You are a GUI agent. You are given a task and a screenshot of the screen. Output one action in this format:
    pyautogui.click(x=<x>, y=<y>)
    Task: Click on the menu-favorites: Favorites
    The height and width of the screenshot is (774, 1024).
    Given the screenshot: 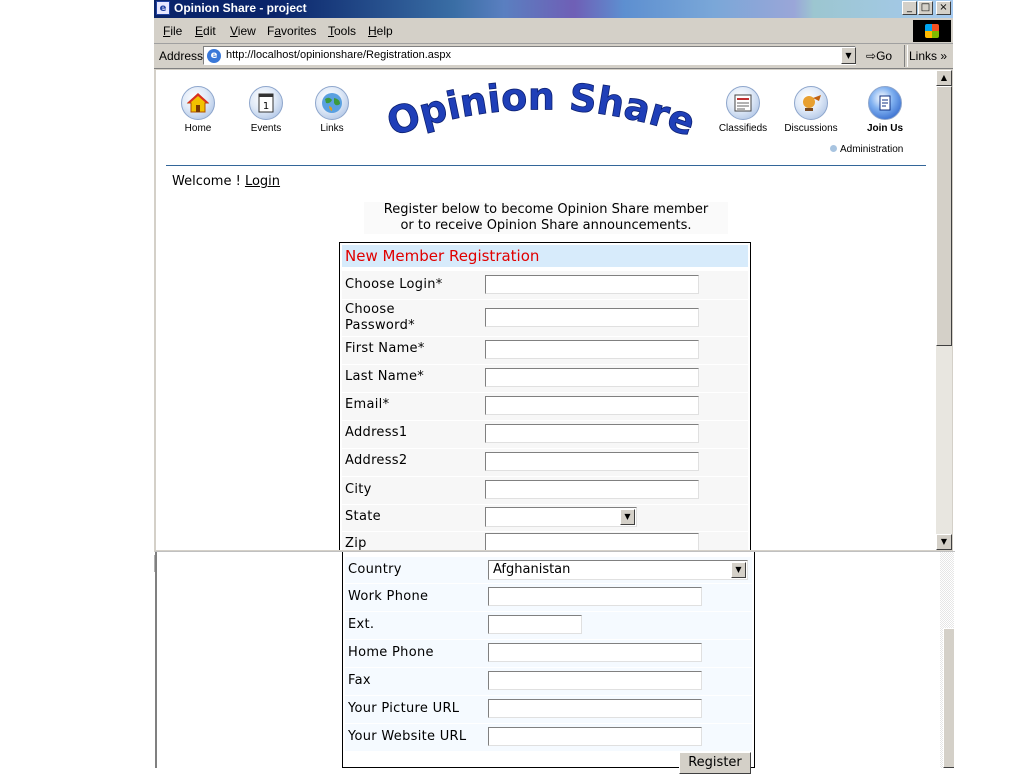 What is the action you would take?
    pyautogui.click(x=291, y=31)
    